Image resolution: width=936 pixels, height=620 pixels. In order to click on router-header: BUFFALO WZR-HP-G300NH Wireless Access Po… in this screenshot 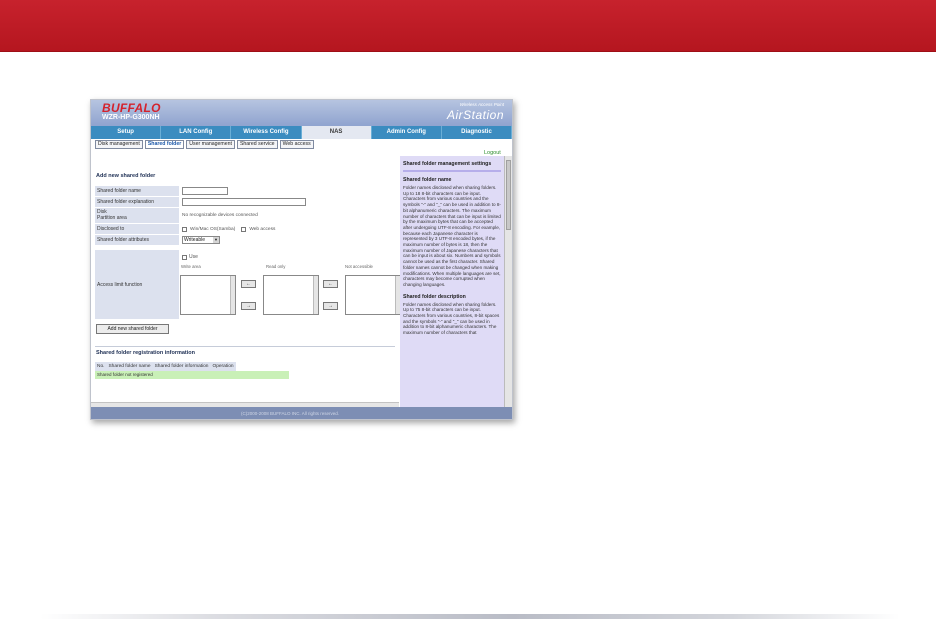, I will do `click(301, 113)`.